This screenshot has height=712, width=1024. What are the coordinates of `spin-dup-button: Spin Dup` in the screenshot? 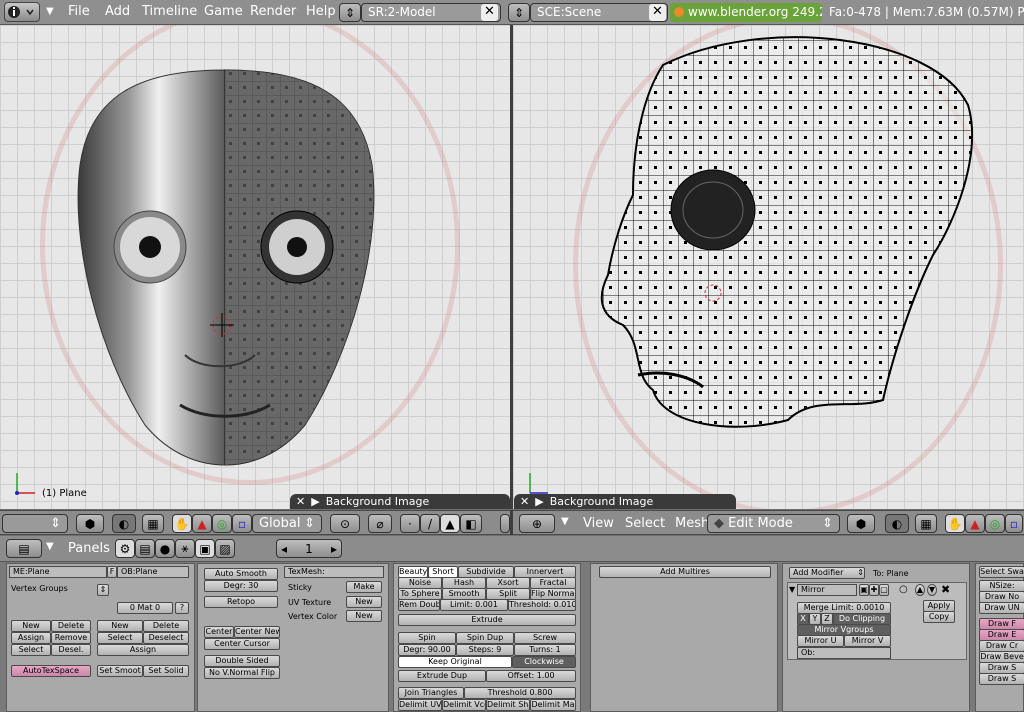 It's located at (485, 638).